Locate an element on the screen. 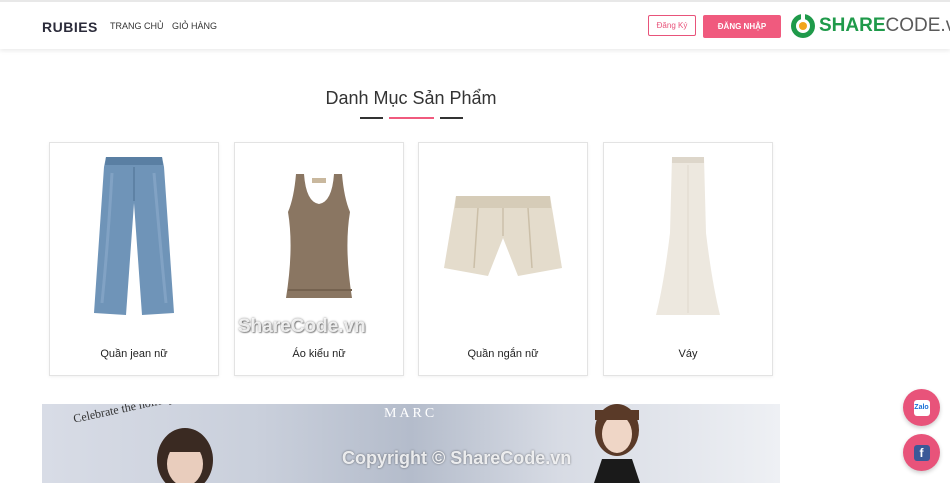 The width and height of the screenshot is (950, 483). facebook-button: f is located at coordinates (921, 452).